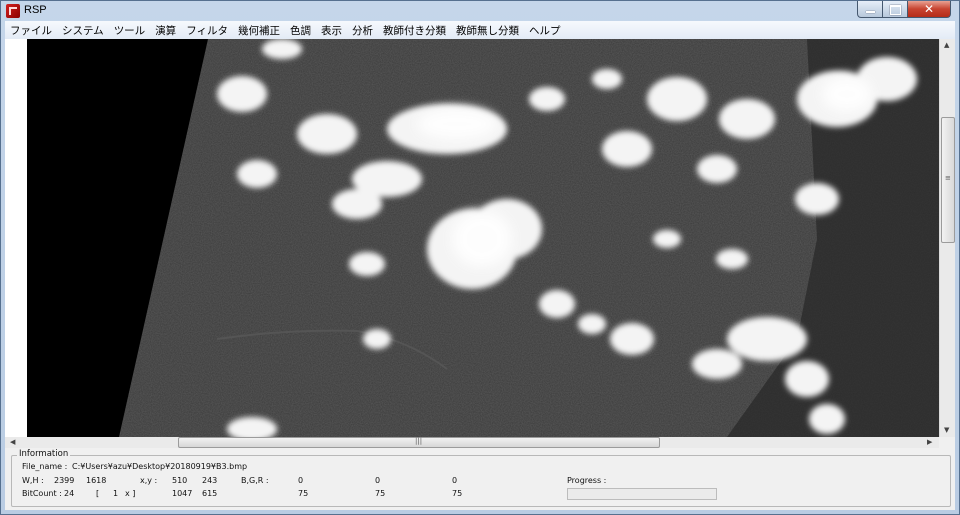  Describe the element at coordinates (455, 480) in the screenshot. I see `r-value: 0` at that location.